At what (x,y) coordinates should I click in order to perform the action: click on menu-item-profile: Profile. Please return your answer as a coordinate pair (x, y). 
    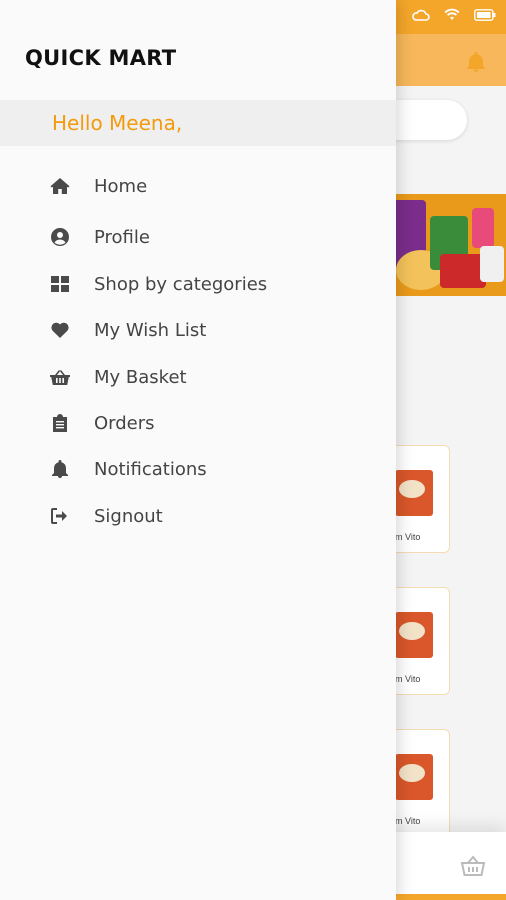
    Looking at the image, I should click on (198, 237).